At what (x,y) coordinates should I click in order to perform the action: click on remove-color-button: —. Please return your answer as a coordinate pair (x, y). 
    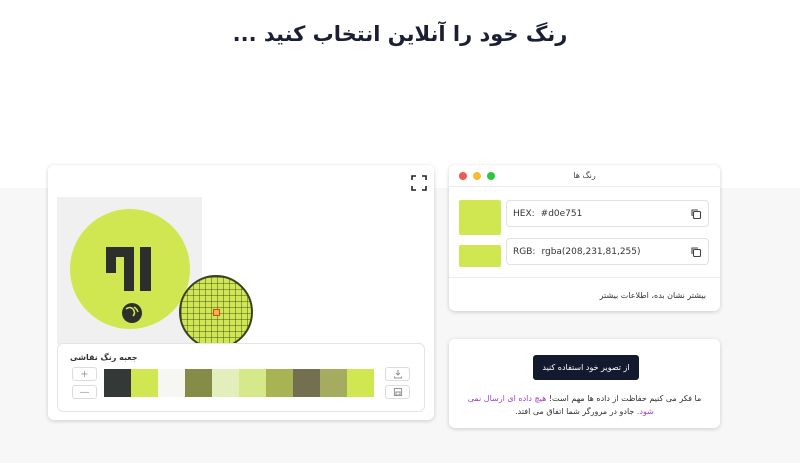
    Looking at the image, I should click on (84, 392).